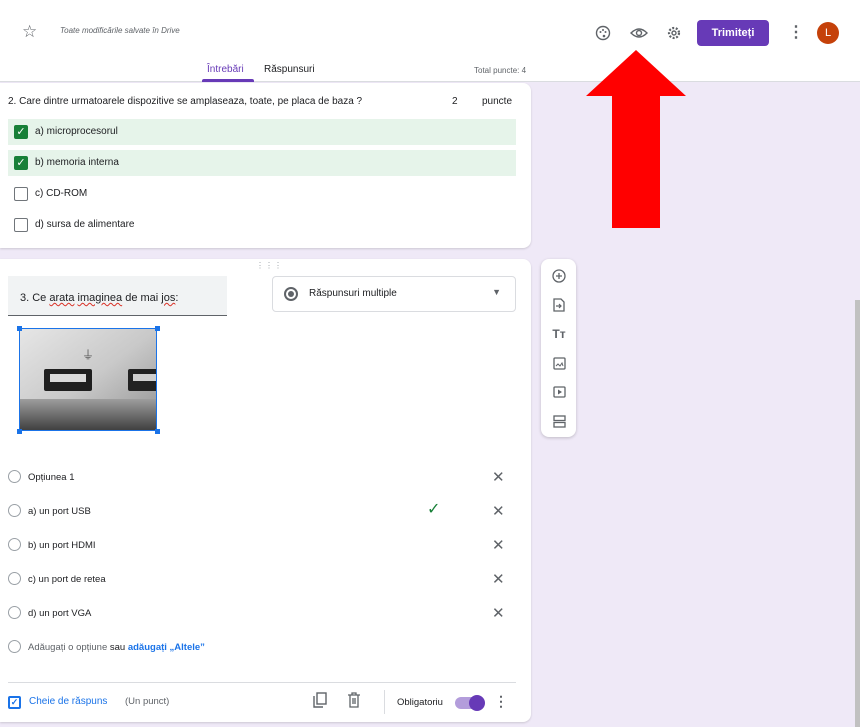  What do you see at coordinates (29, 32) in the screenshot?
I see `star-icon: ☆` at bounding box center [29, 32].